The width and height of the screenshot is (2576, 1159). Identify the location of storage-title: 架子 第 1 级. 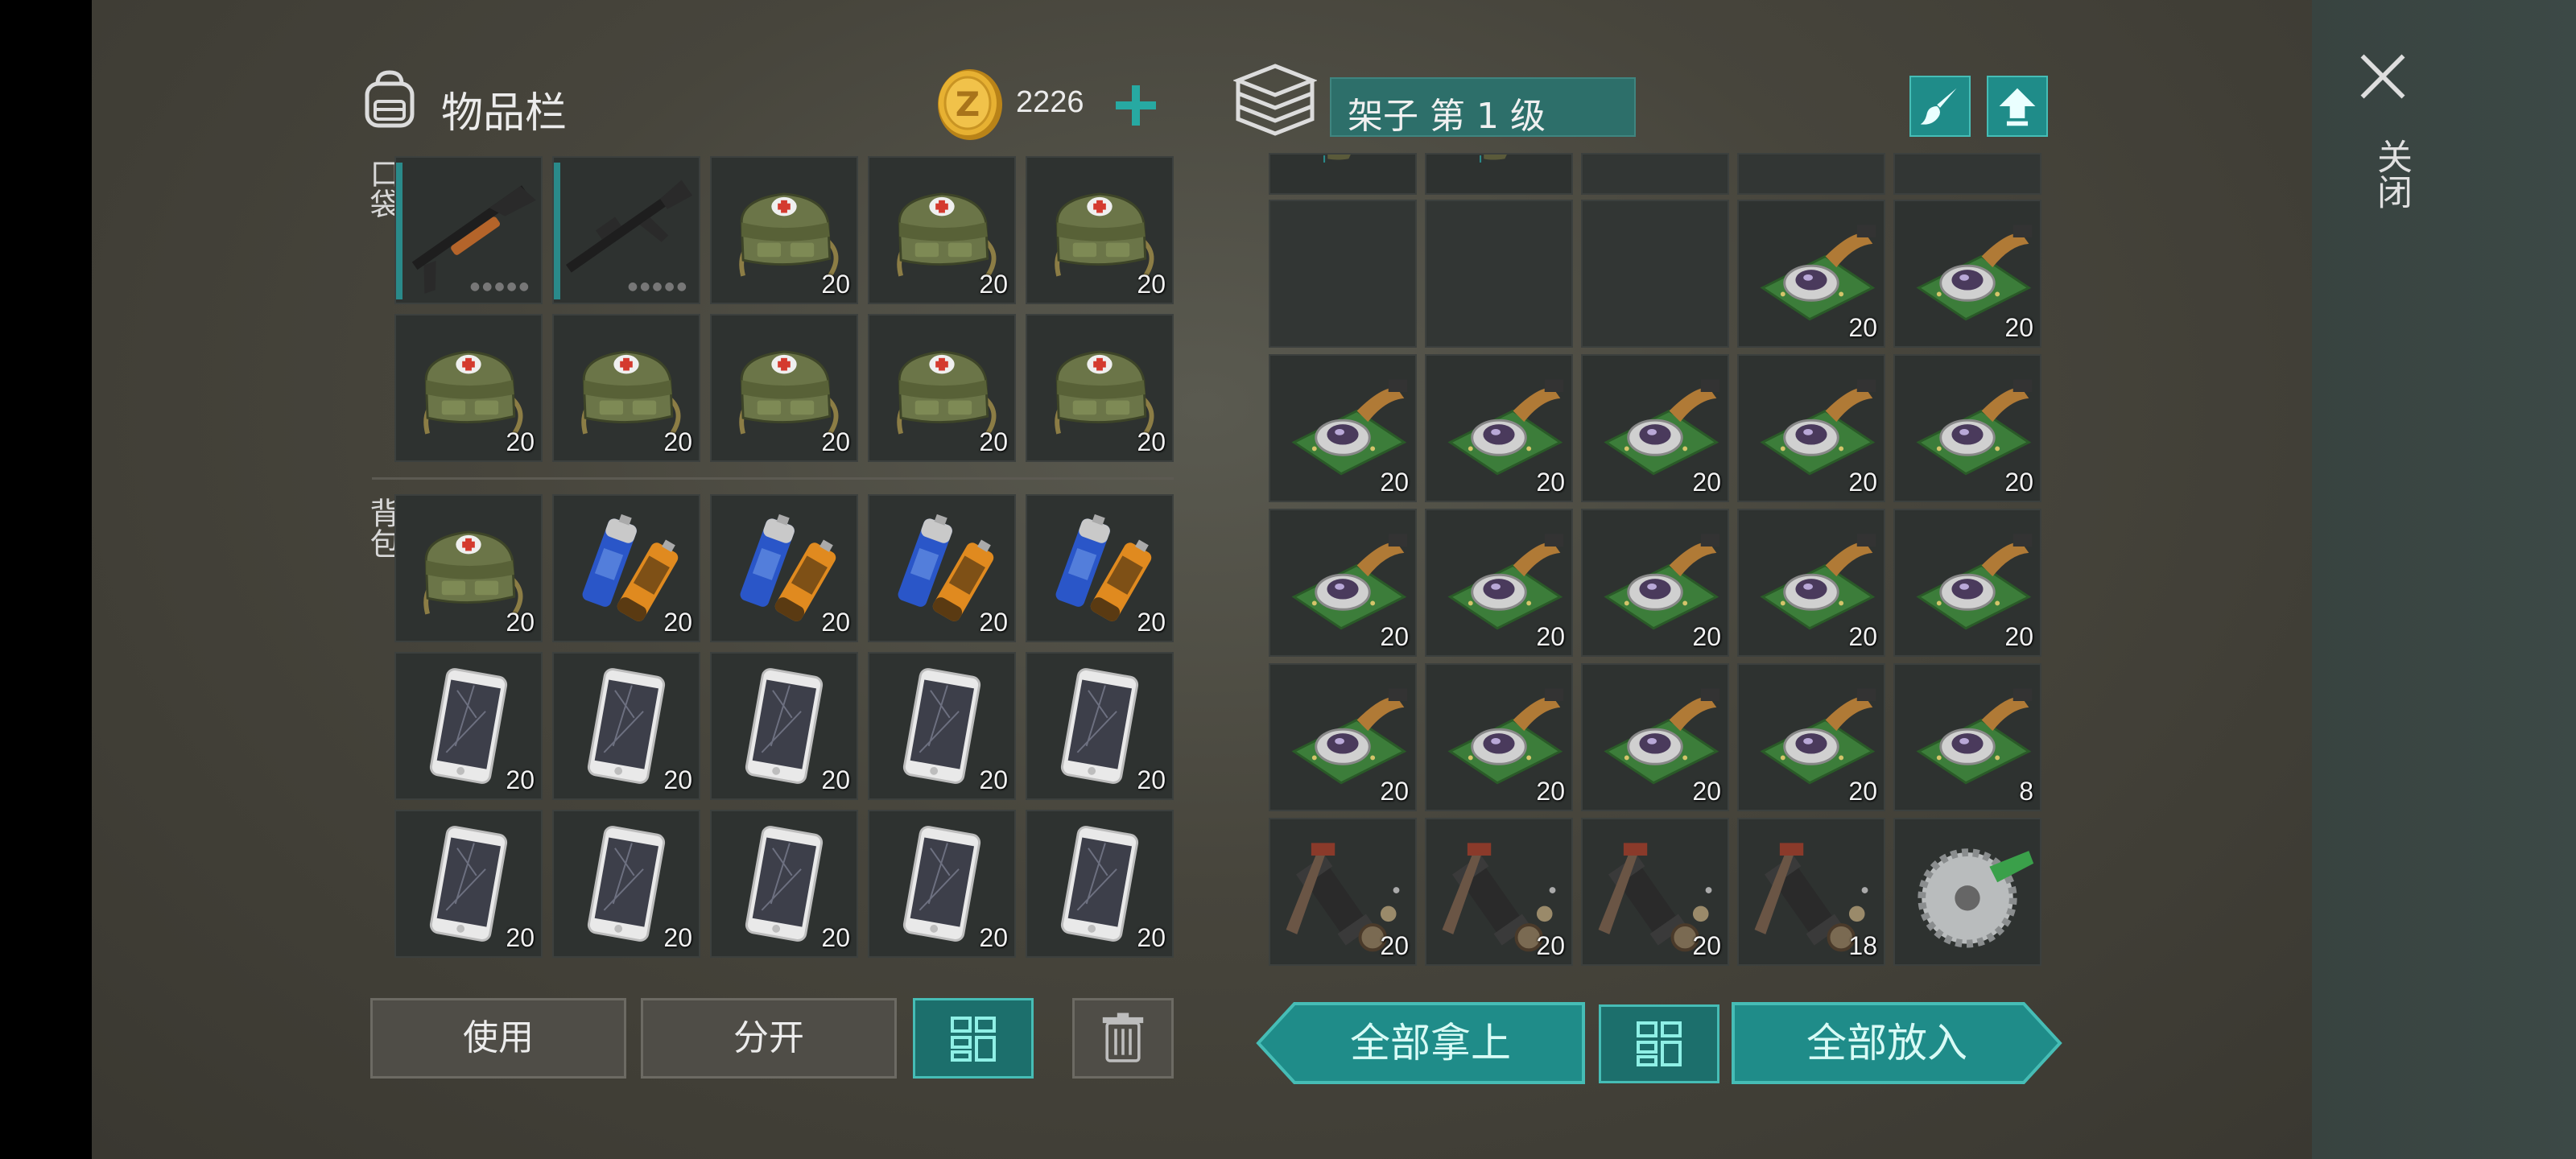
(1447, 116).